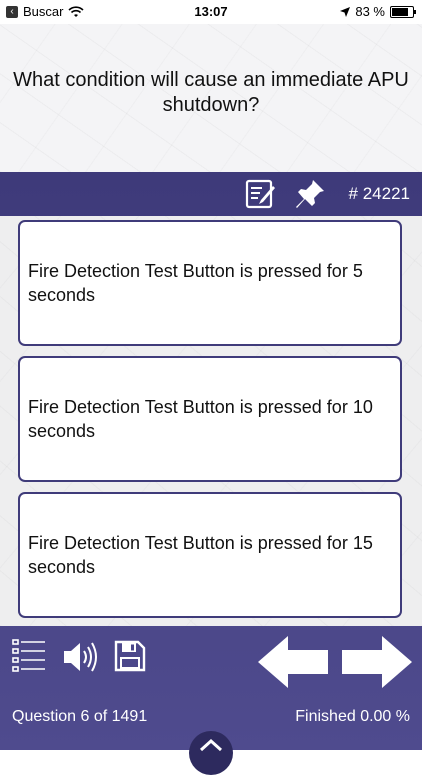  I want to click on speaker-icon, so click(80, 657).